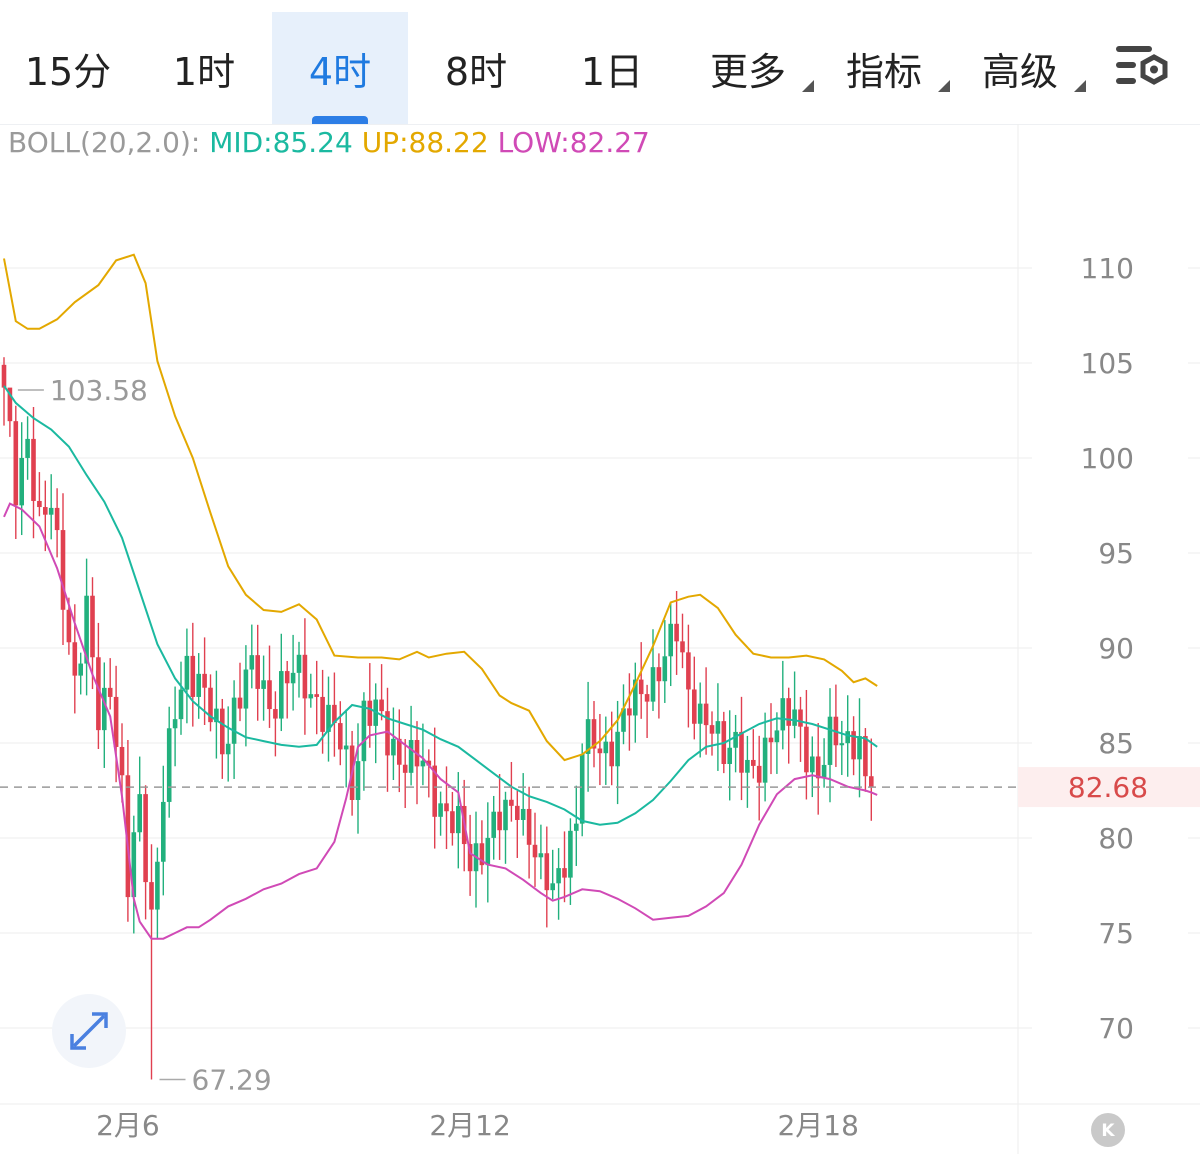  I want to click on advanced-dropdown: 高级, so click(1020, 68).